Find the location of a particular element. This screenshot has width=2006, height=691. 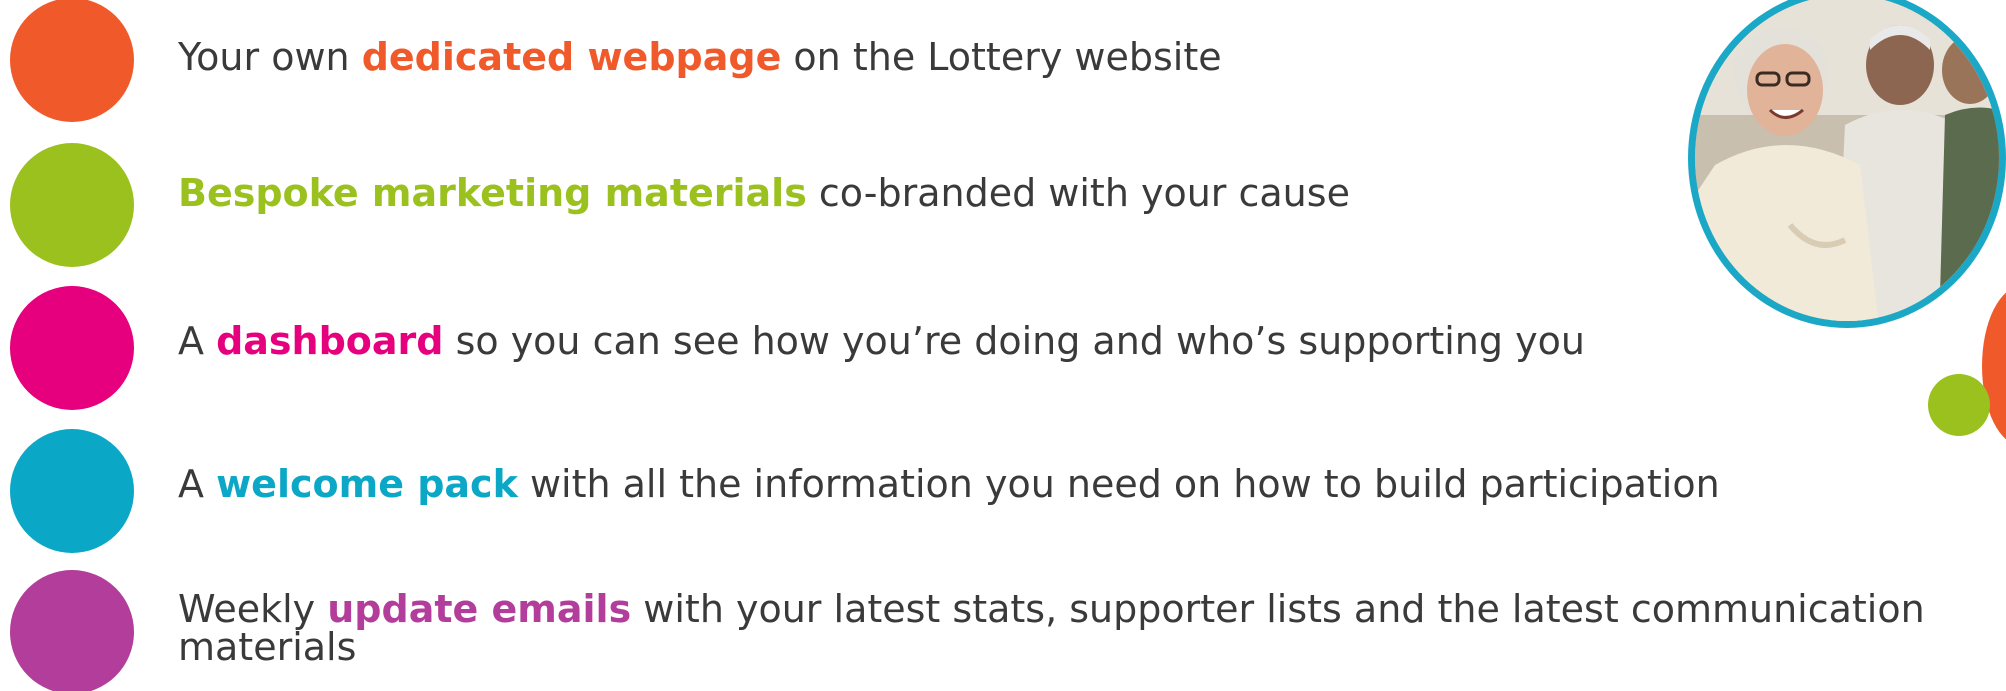

purple-bullet-circle is located at coordinates (72, 630).